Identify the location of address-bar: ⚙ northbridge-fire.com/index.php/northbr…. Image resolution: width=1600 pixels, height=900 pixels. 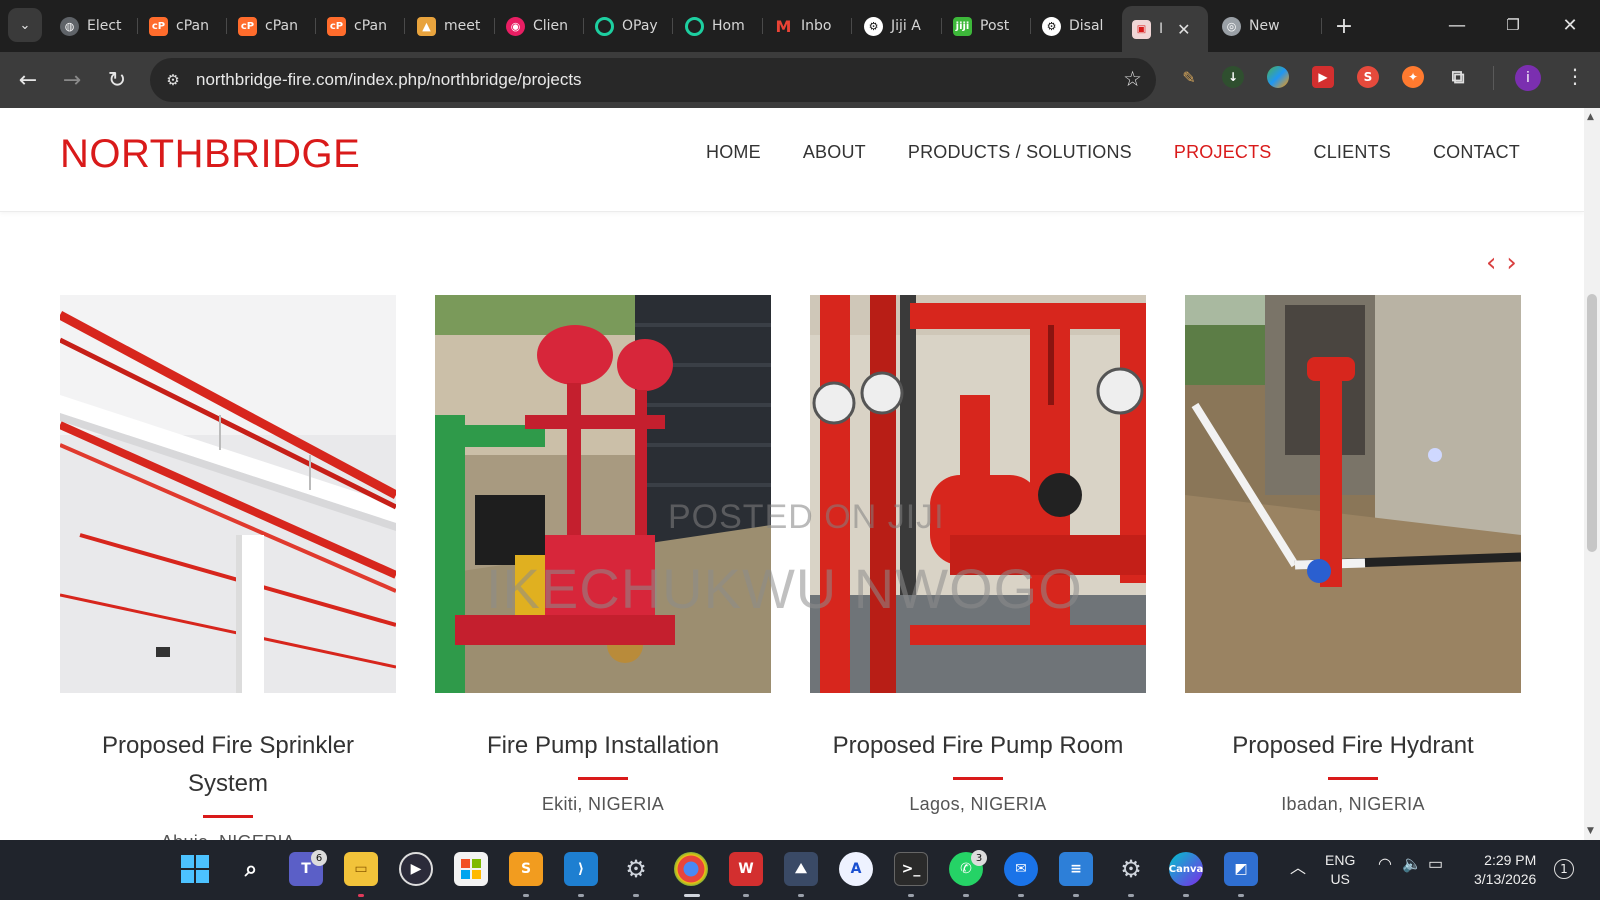
(653, 80).